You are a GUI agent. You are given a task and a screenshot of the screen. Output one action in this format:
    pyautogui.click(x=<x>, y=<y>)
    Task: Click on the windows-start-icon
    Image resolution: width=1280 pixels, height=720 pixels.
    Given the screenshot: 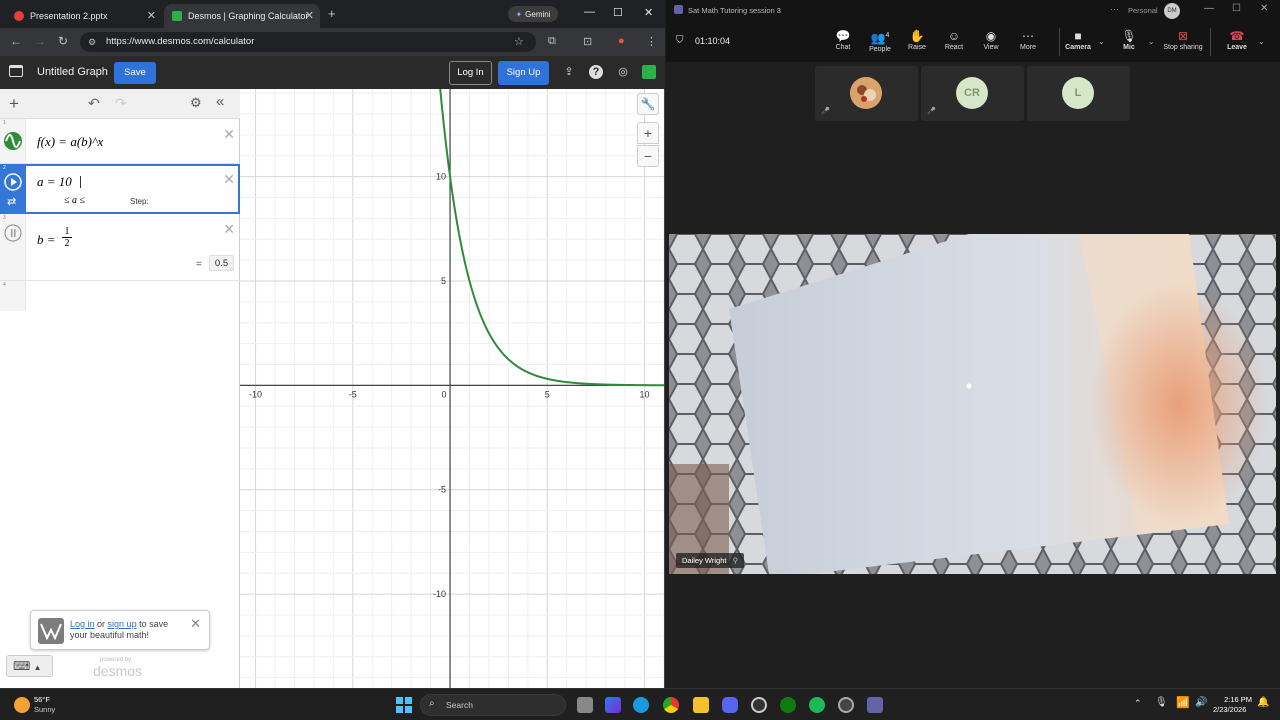 What is the action you would take?
    pyautogui.click(x=404, y=705)
    